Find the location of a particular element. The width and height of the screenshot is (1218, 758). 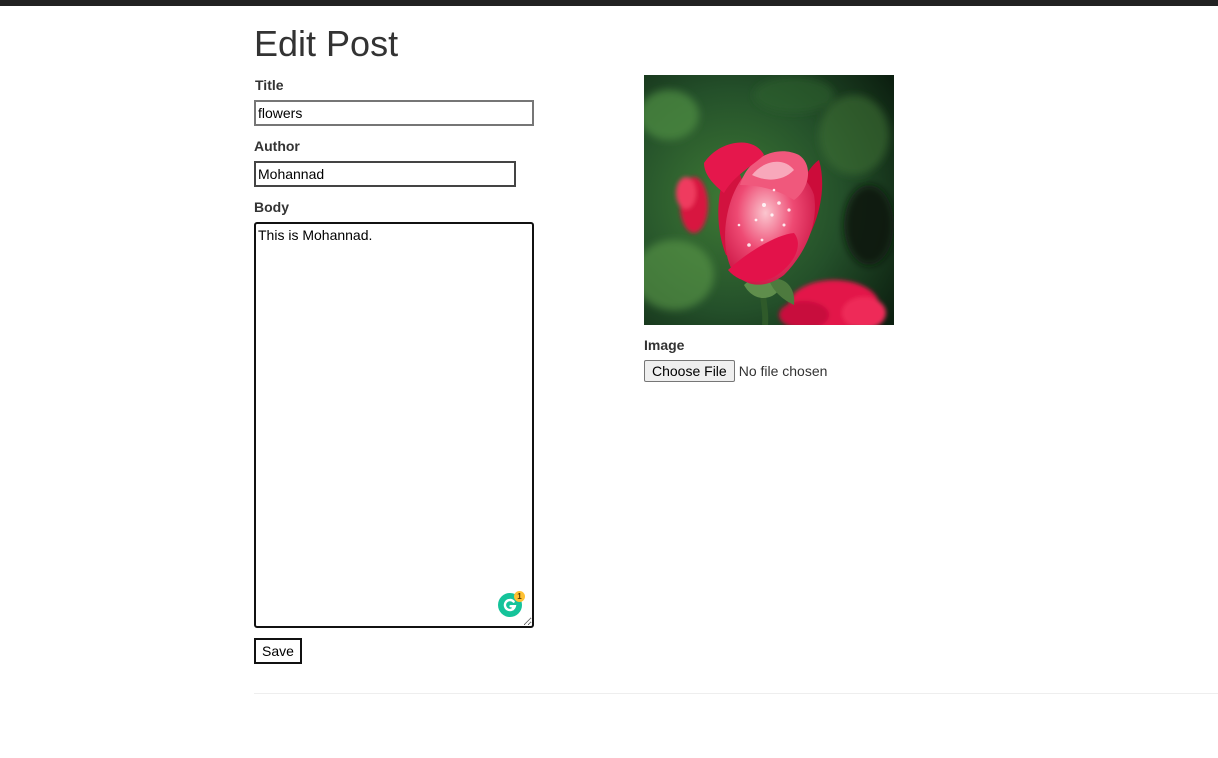

page-title: Edit Post is located at coordinates (326, 43).